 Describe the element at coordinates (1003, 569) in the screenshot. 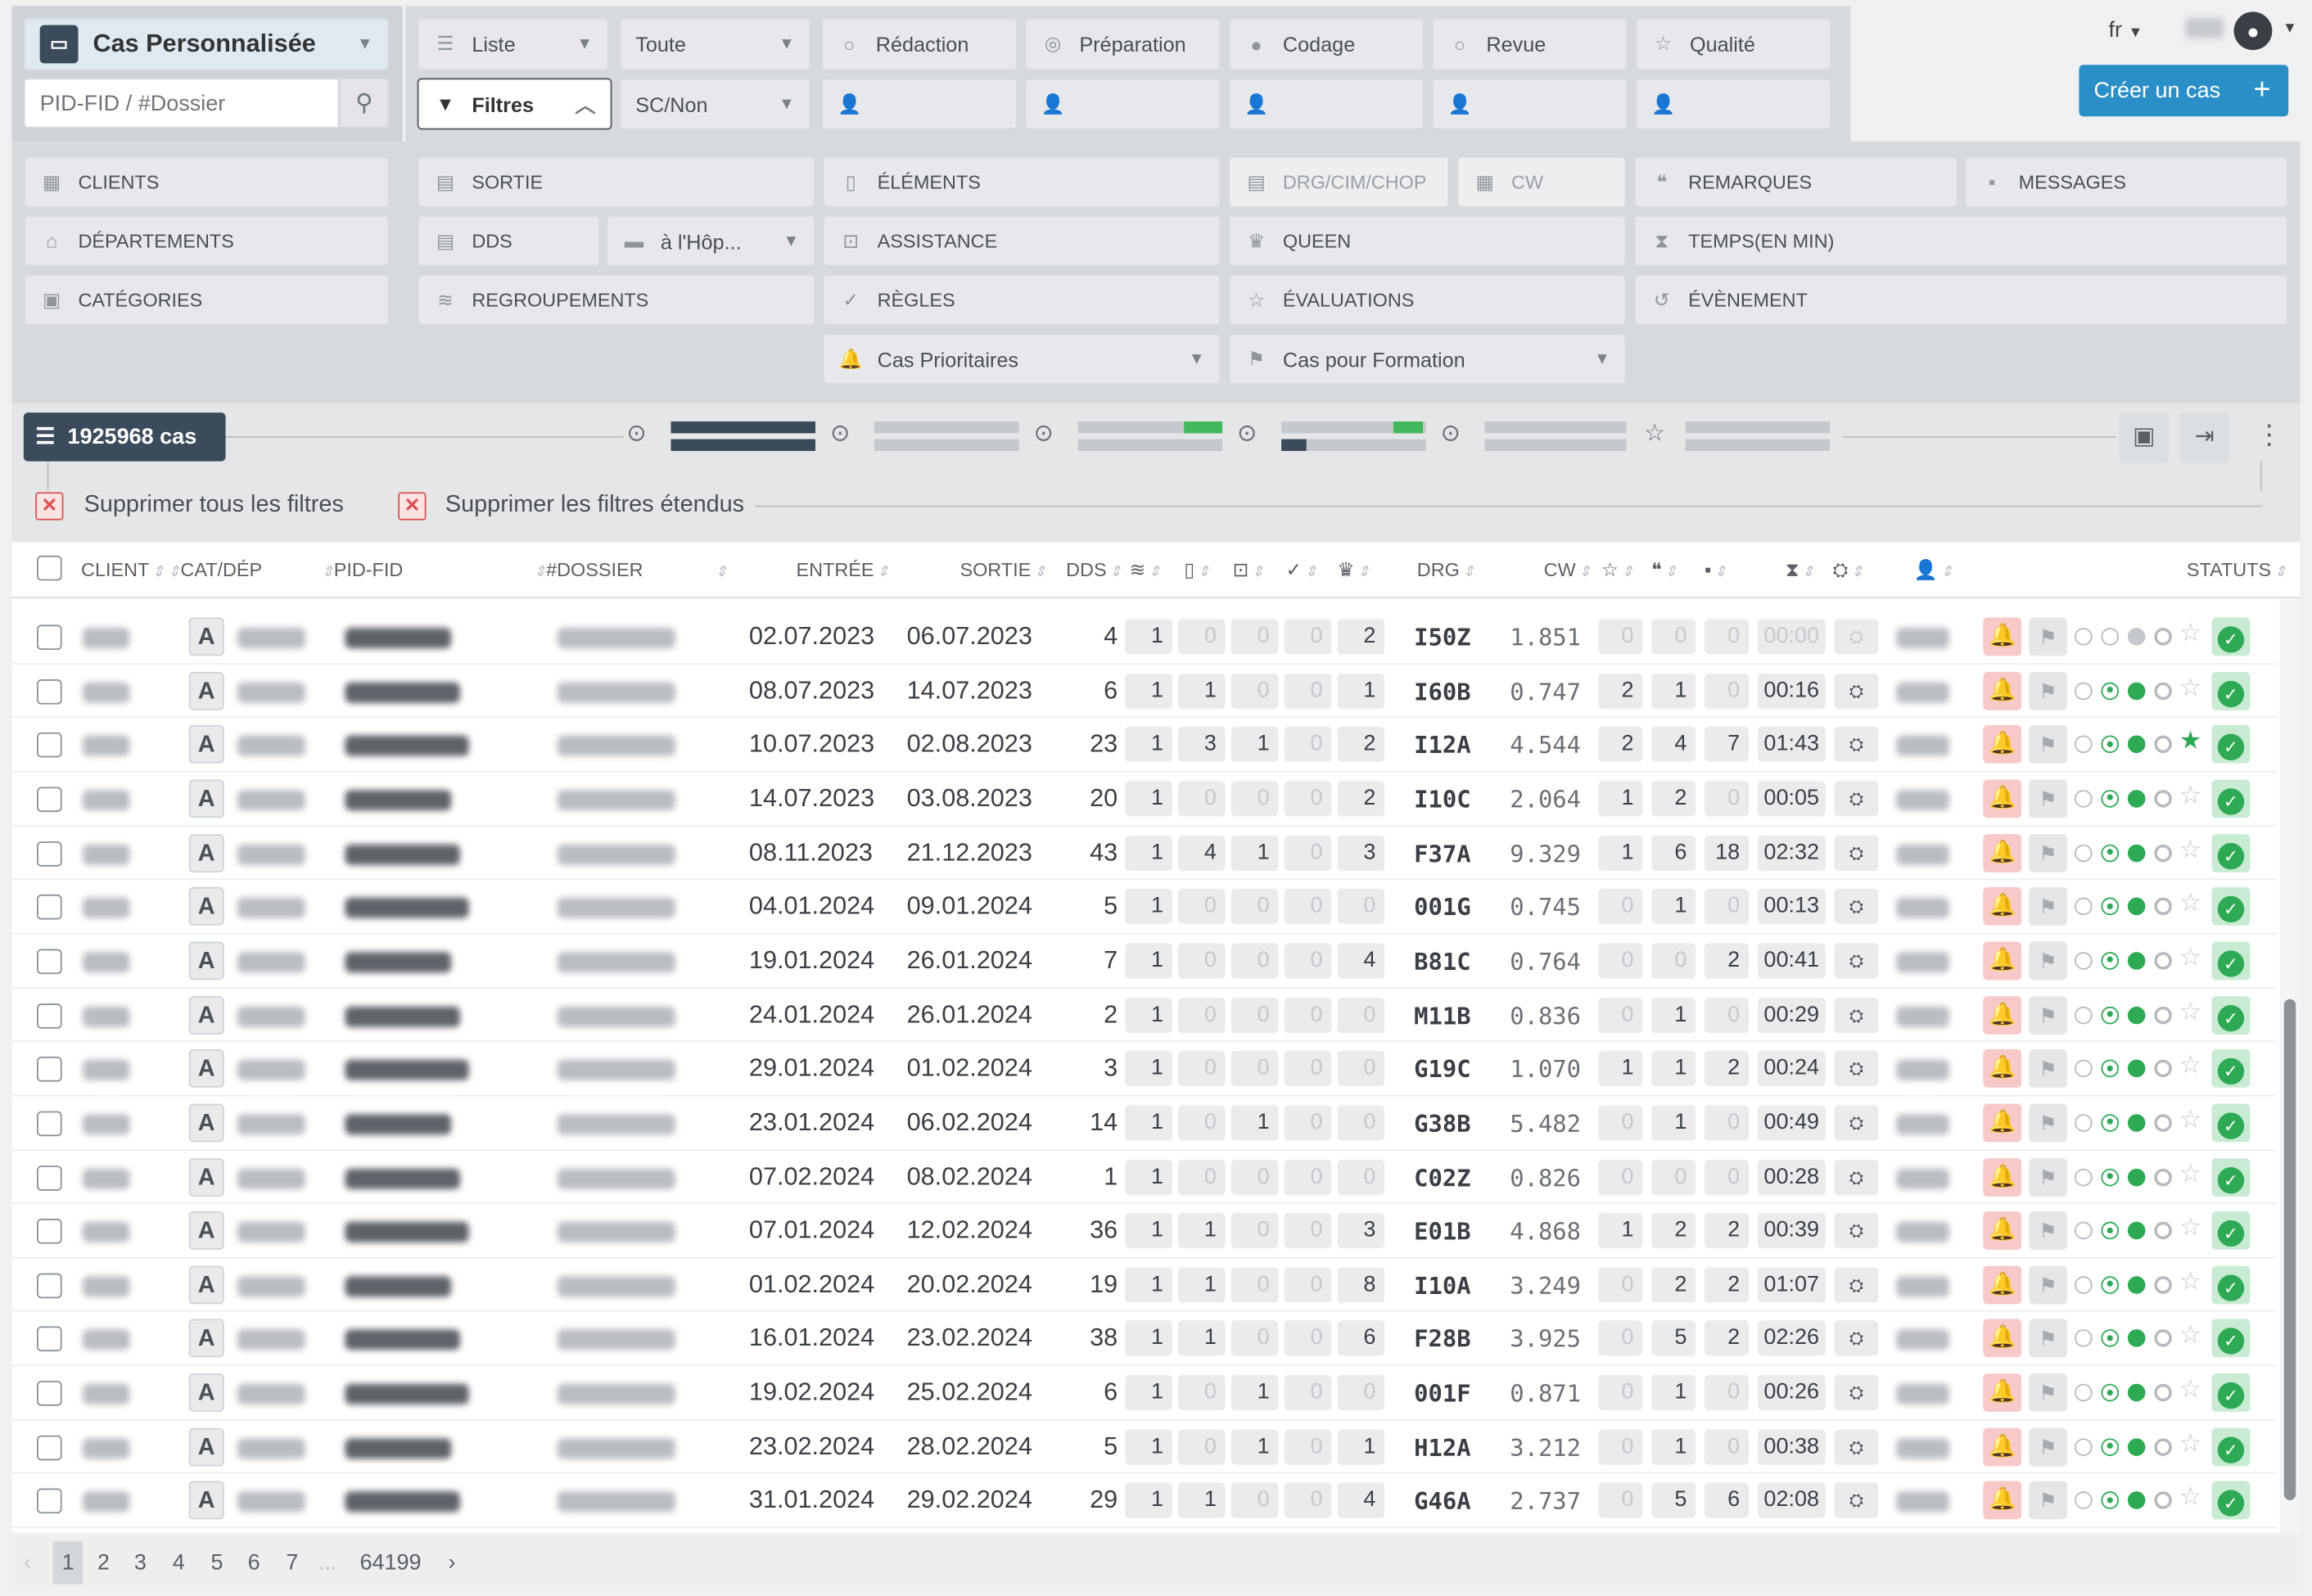

I see `col-sortie: SORTIE ⇕` at that location.